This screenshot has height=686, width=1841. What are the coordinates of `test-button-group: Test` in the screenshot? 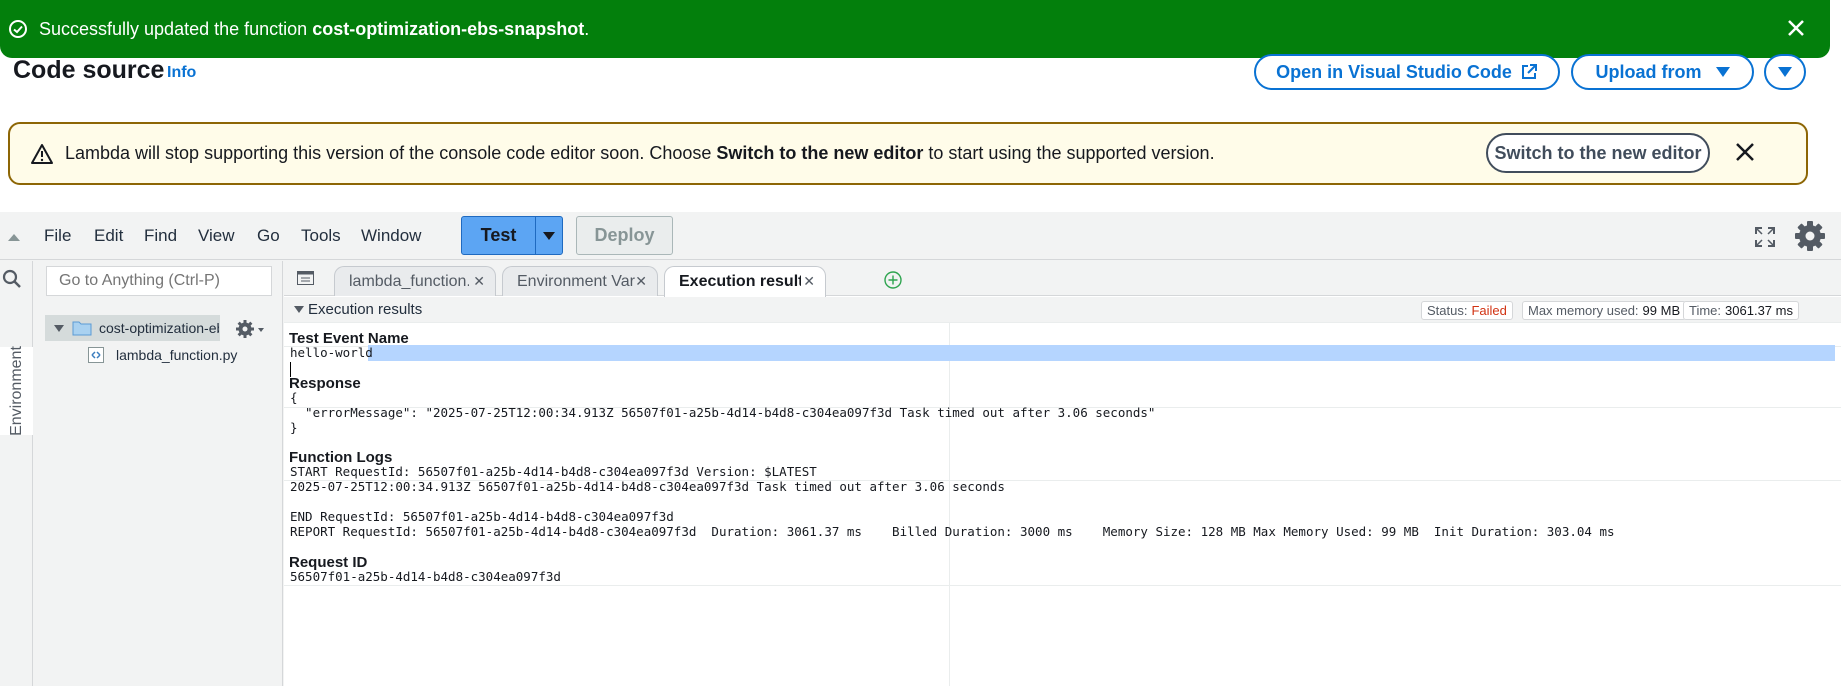 It's located at (512, 235).